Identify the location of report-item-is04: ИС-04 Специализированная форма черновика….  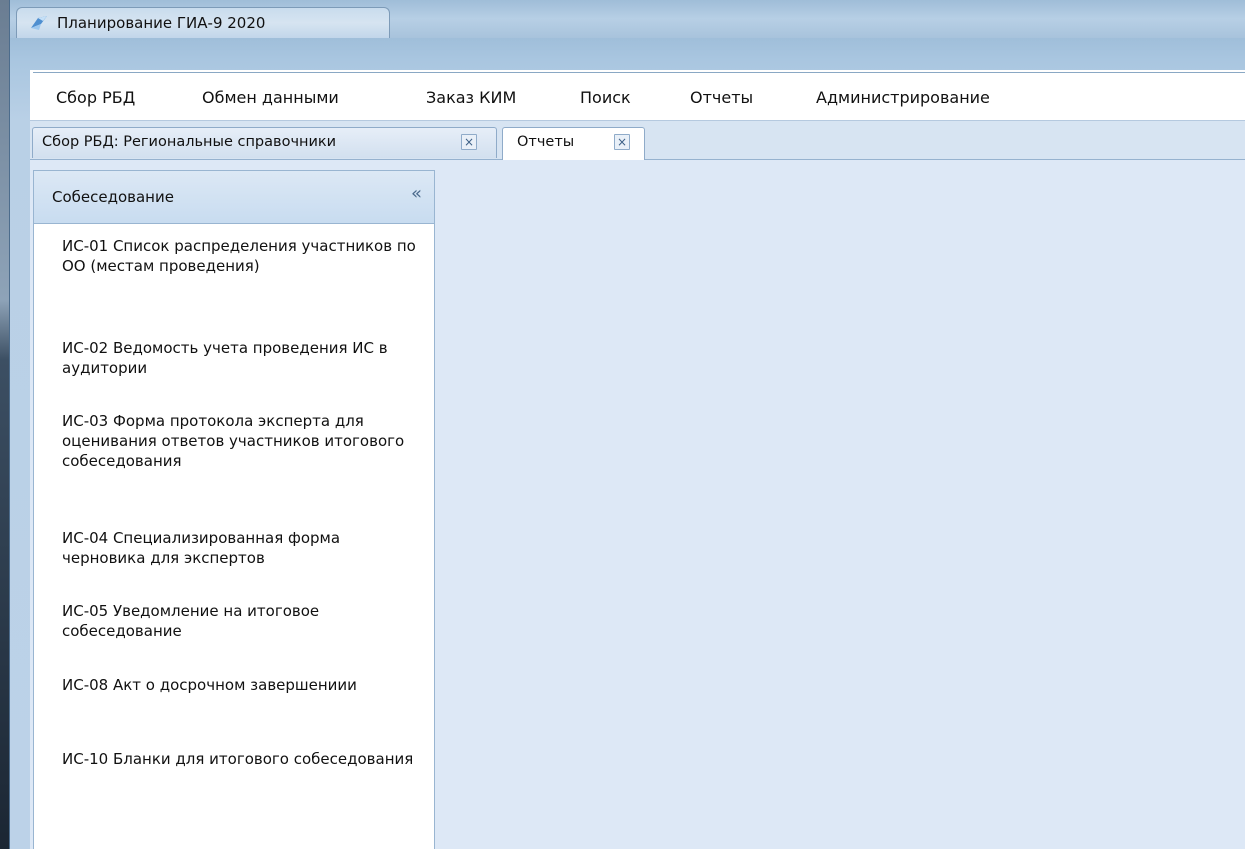
(242, 548).